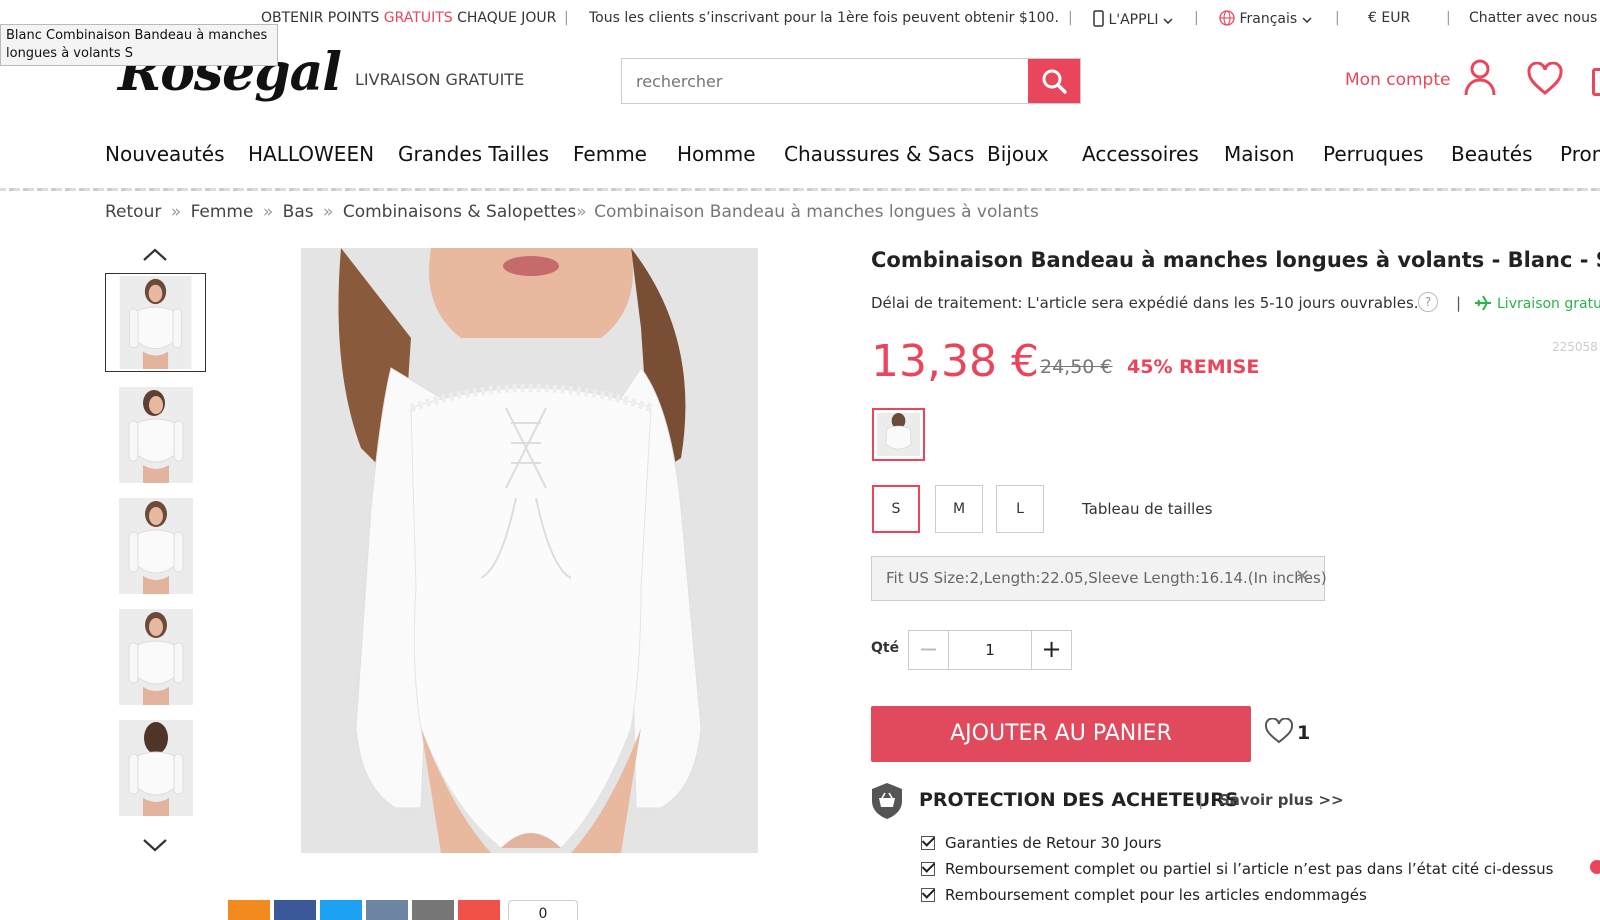 The height and width of the screenshot is (920, 1600). What do you see at coordinates (1227, 18) in the screenshot?
I see `globe-icon` at bounding box center [1227, 18].